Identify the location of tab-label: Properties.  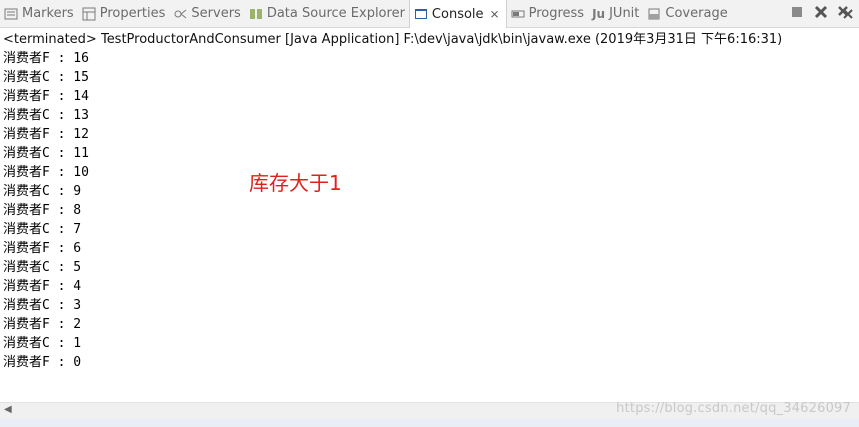
(132, 13).